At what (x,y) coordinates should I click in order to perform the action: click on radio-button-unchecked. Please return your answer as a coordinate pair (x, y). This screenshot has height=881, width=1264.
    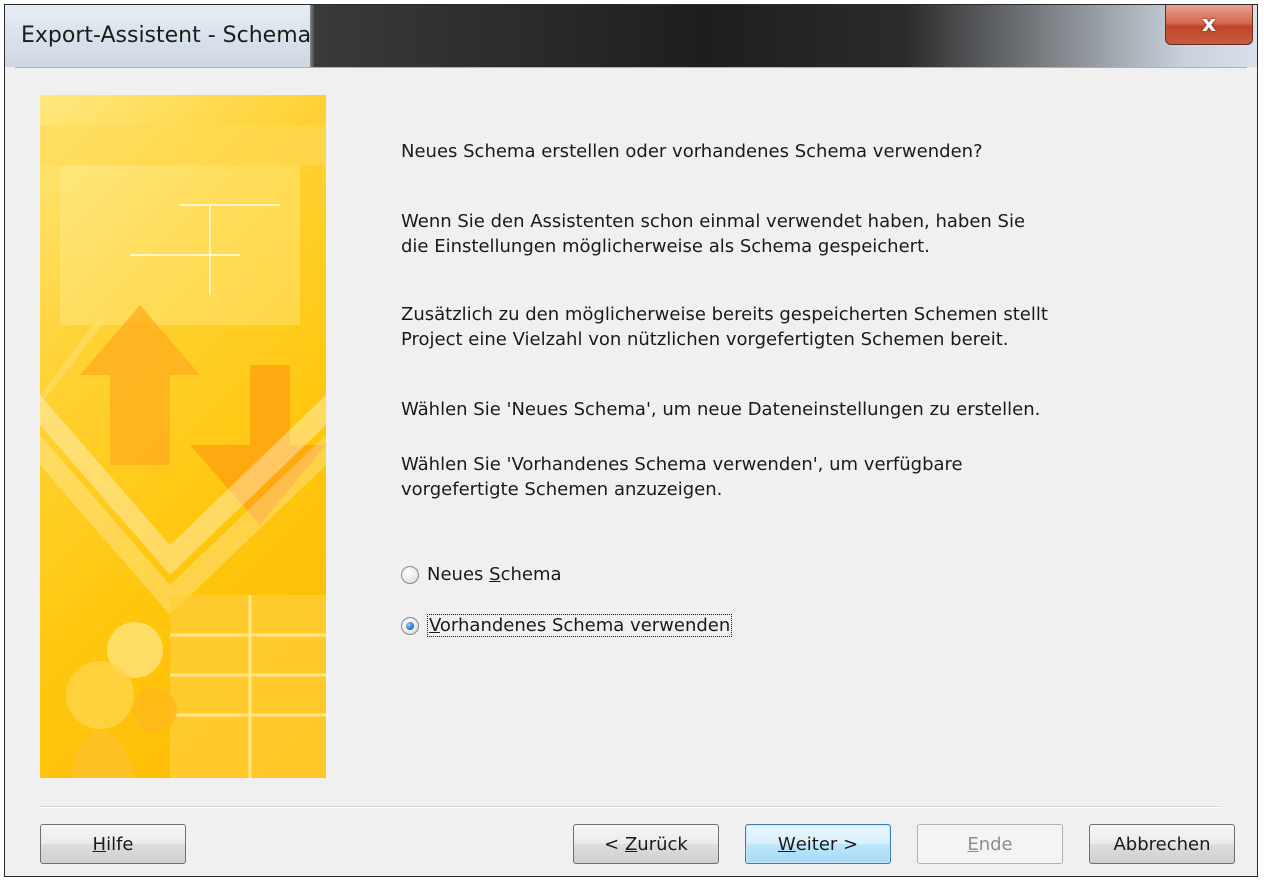
    Looking at the image, I should click on (410, 574).